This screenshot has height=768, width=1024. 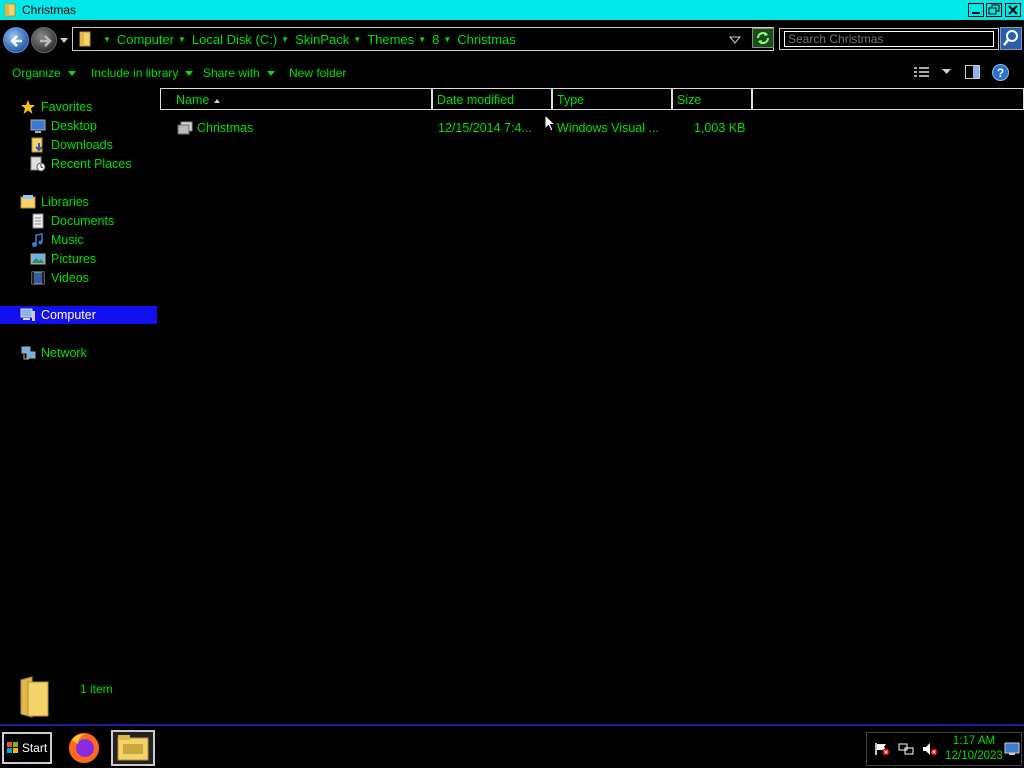 I want to click on include-in-library-menu: Include in library, so click(x=142, y=73).